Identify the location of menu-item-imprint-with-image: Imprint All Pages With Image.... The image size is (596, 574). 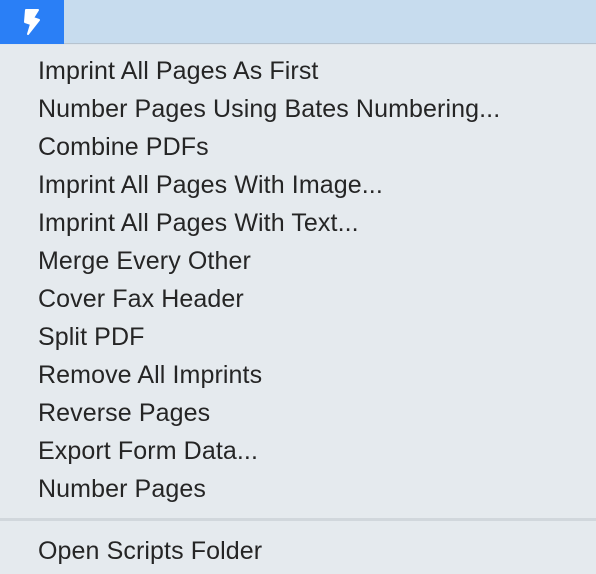
(298, 185).